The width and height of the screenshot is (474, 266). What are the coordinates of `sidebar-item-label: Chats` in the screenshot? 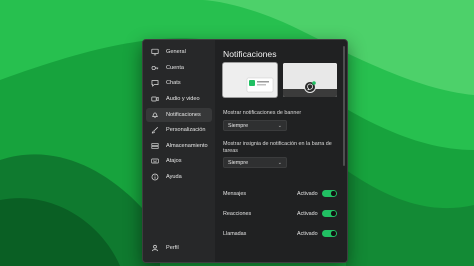 It's located at (173, 83).